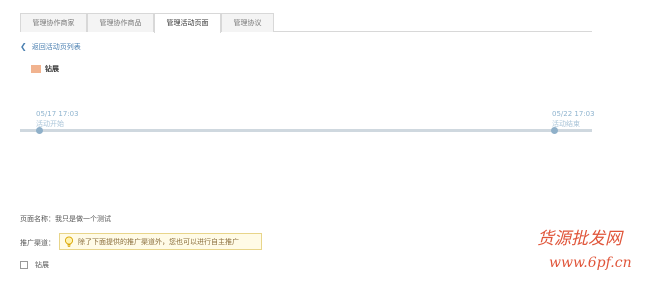  Describe the element at coordinates (247, 22) in the screenshot. I see `tab-manage-agreements: 管理协议` at that location.